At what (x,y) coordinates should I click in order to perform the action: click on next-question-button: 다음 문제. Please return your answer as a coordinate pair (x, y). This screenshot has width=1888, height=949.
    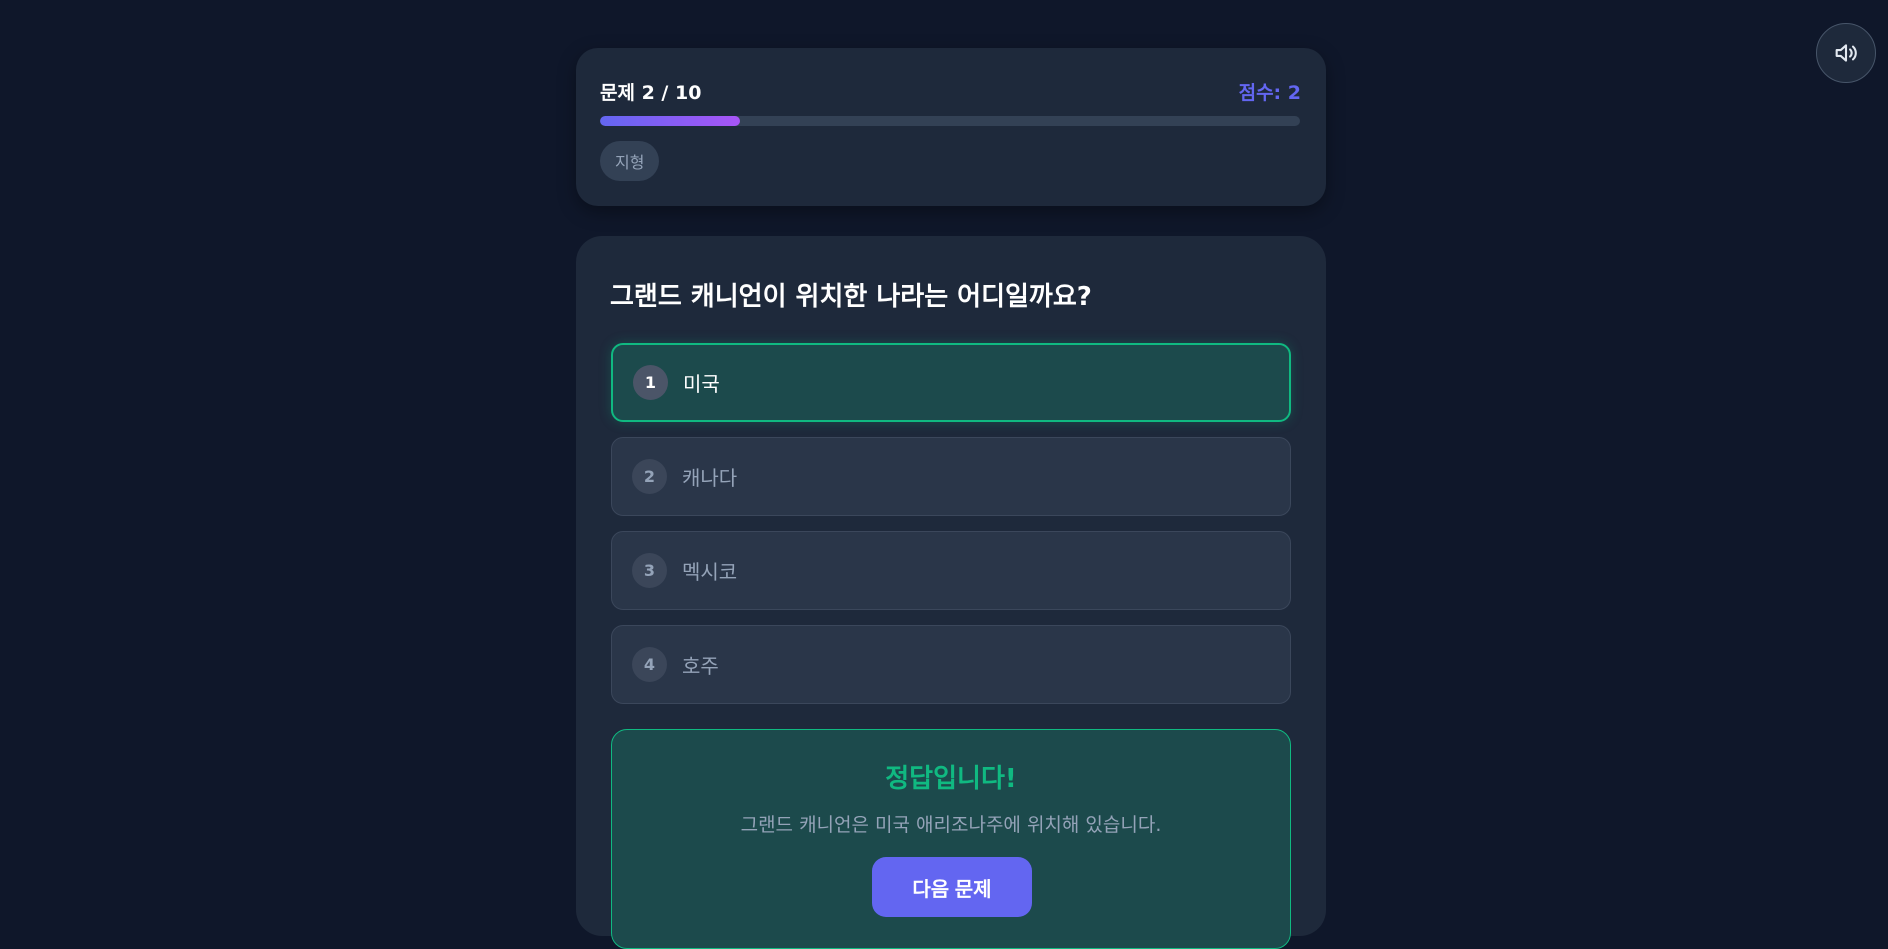
    Looking at the image, I should click on (952, 887).